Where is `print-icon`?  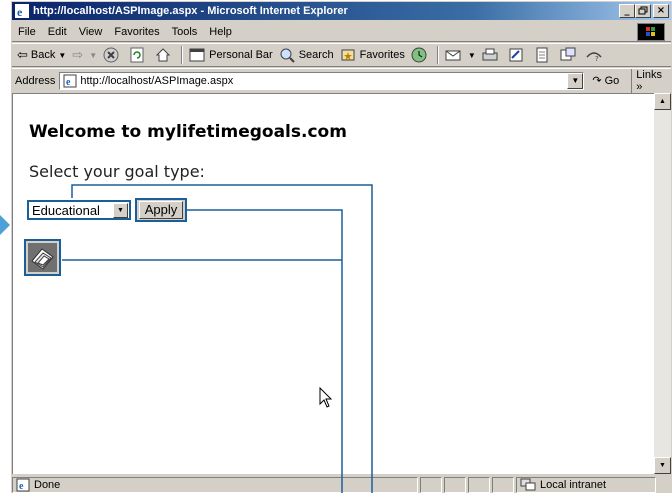 print-icon is located at coordinates (490, 54).